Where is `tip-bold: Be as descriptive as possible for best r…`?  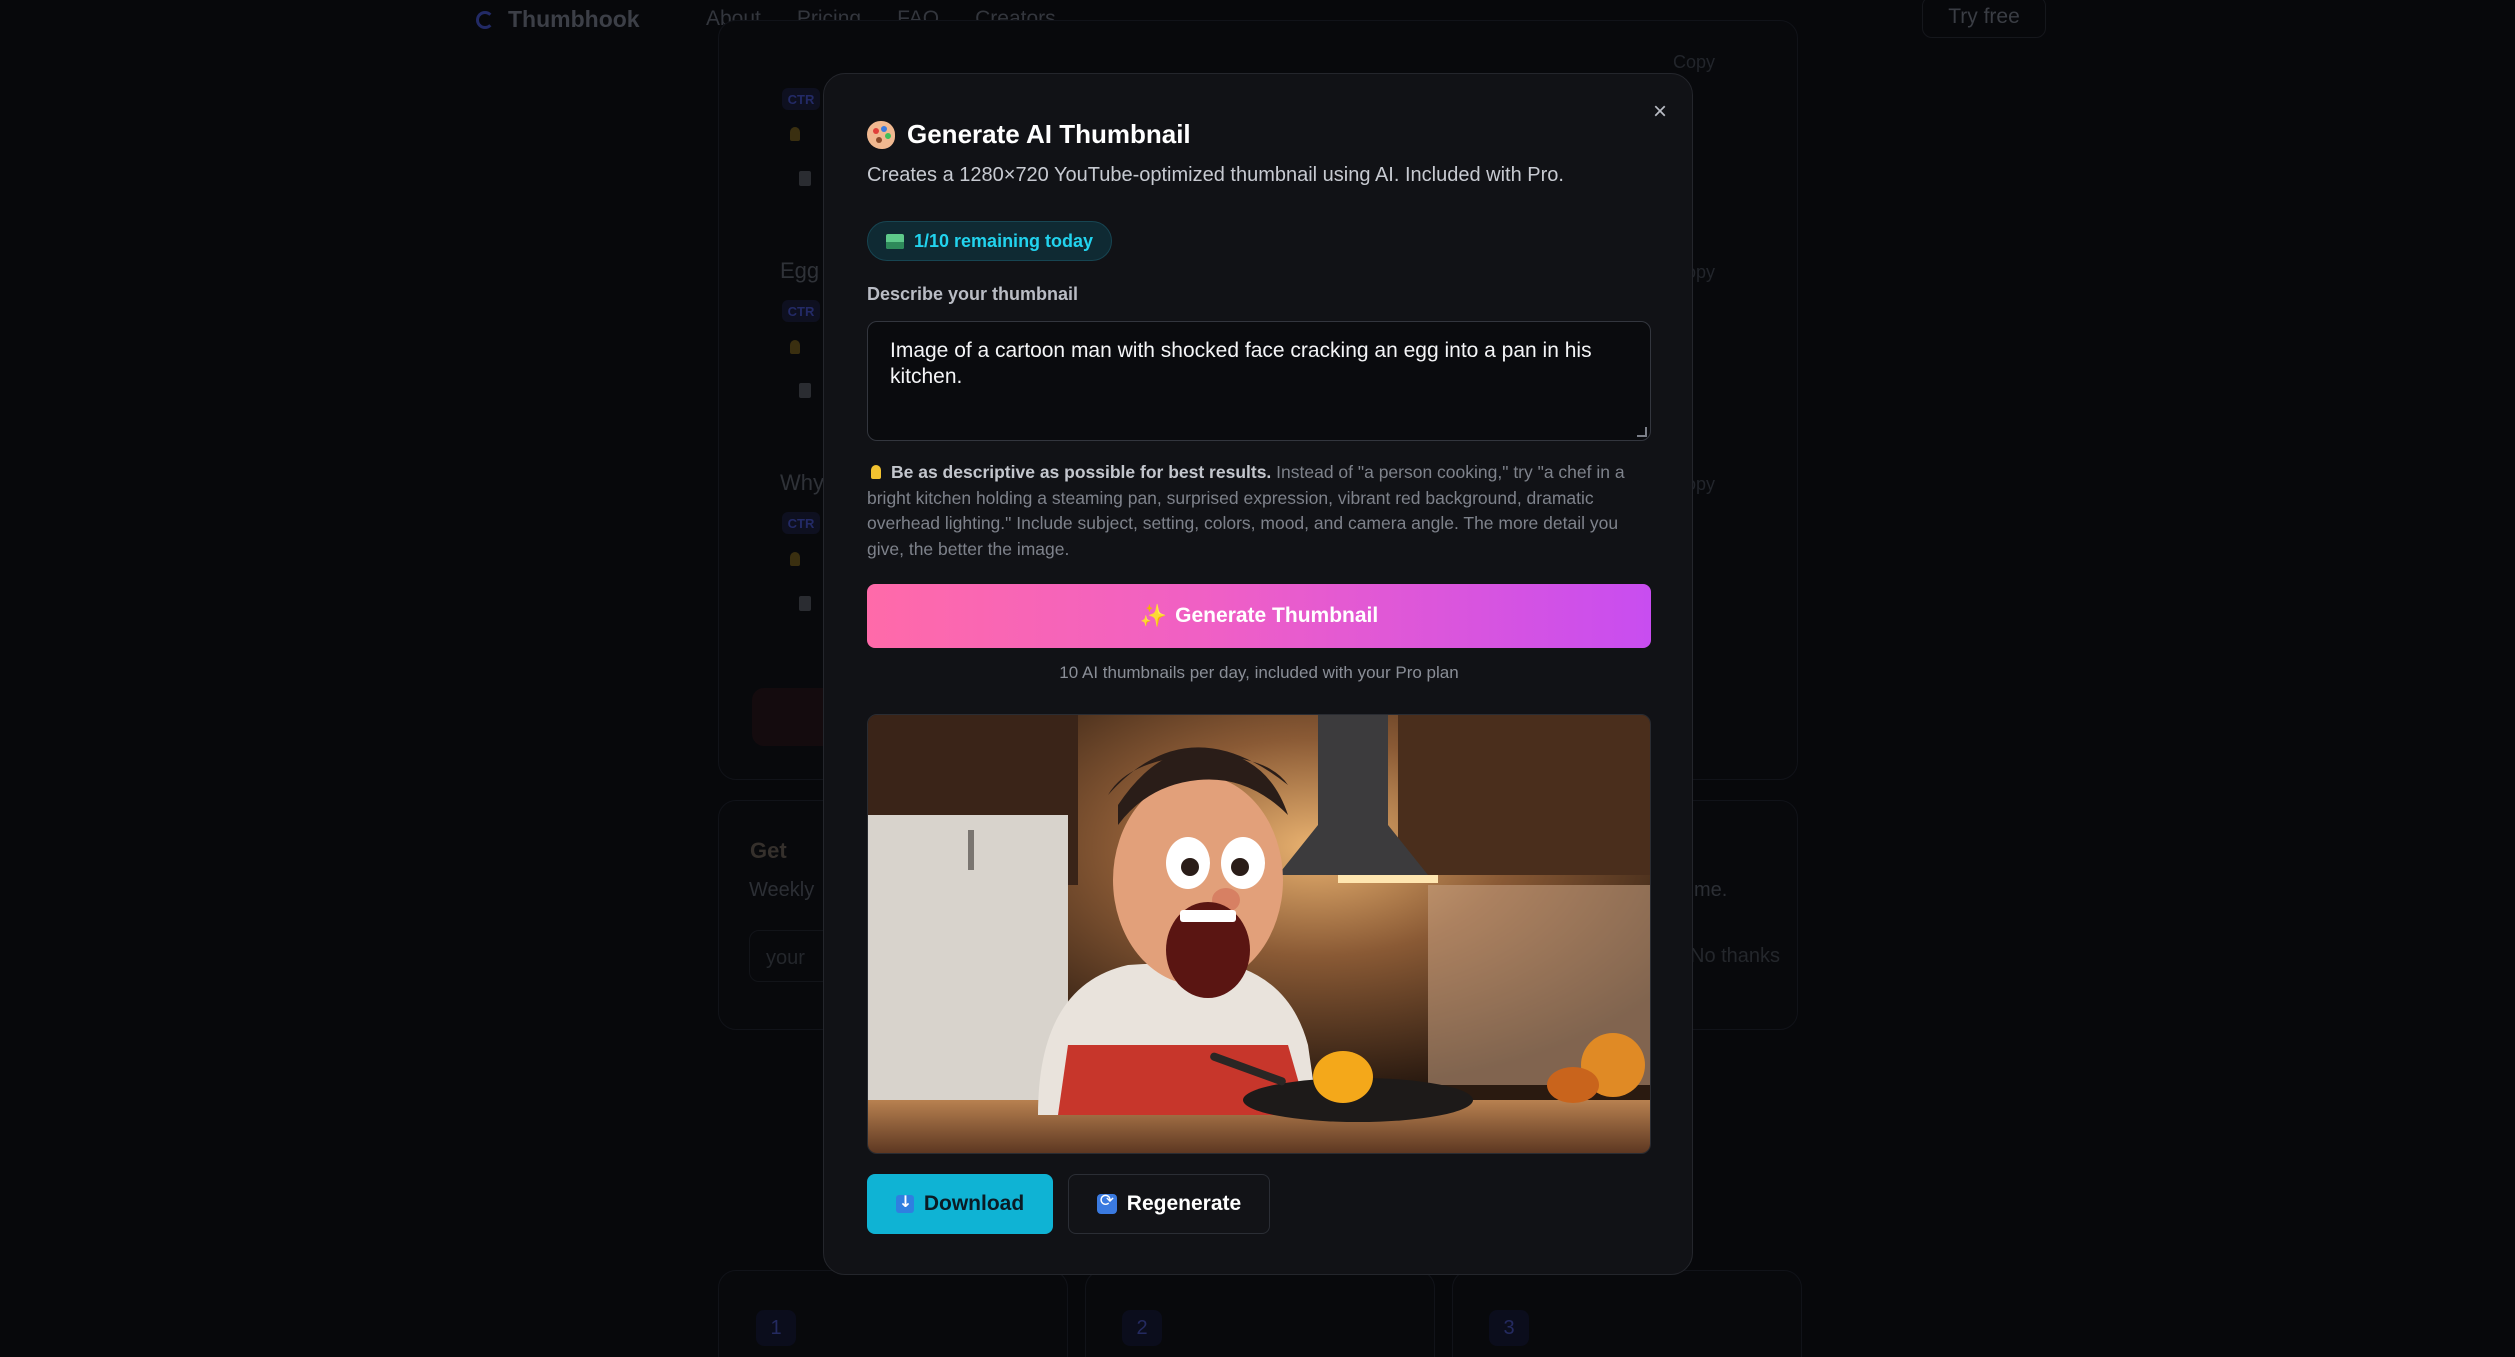
tip-bold: Be as descriptive as possible for best r… is located at coordinates (1081, 472).